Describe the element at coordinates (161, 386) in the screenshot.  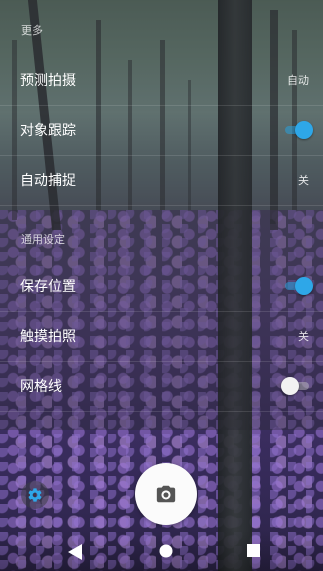
I see `setting-grid-lines: 网格线` at that location.